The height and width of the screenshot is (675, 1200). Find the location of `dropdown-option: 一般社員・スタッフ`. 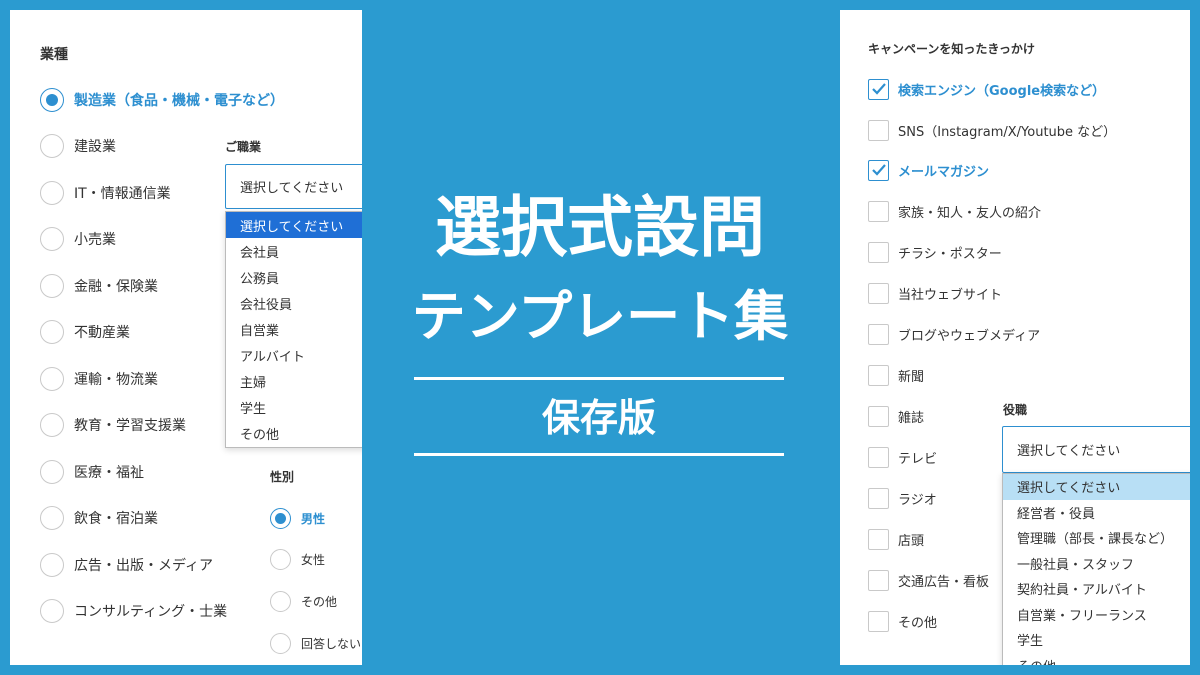

dropdown-option: 一般社員・スタッフ is located at coordinates (1096, 564).